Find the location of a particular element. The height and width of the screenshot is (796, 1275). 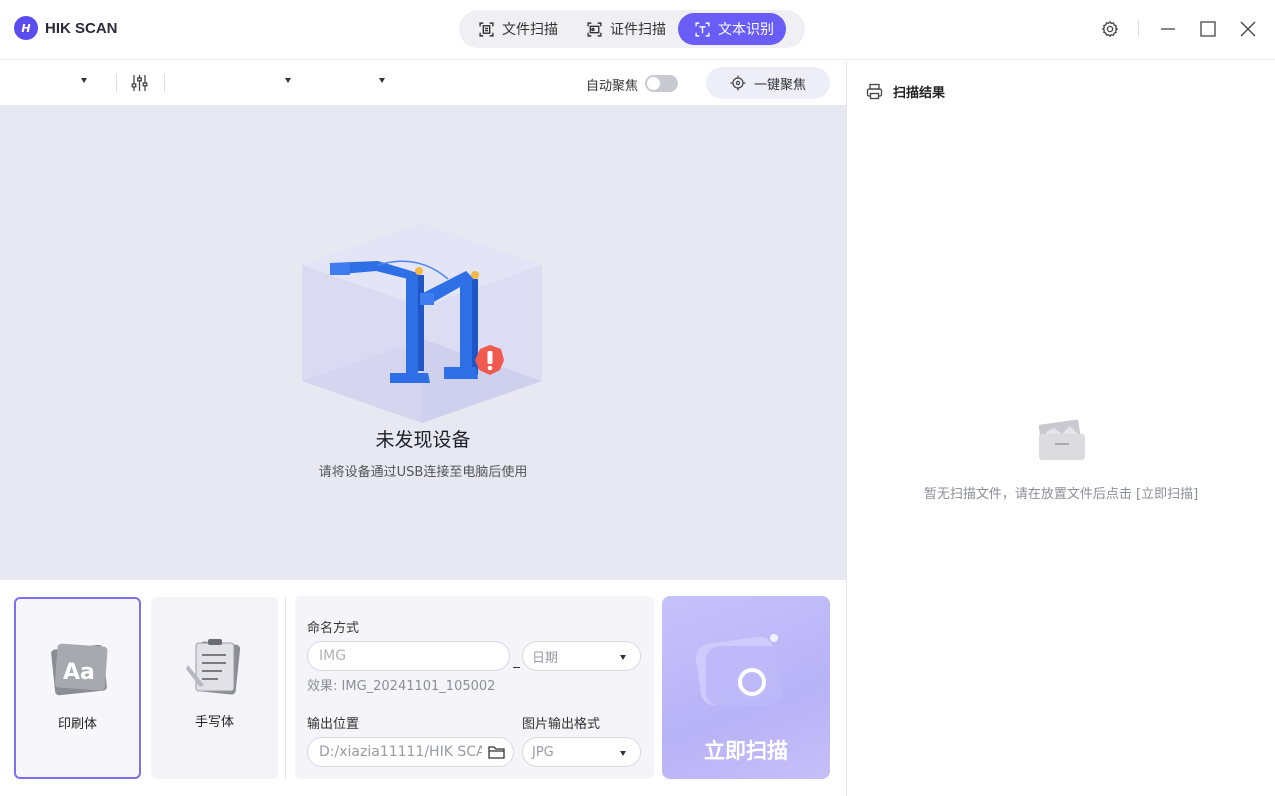

crosshair-icon is located at coordinates (738, 83).